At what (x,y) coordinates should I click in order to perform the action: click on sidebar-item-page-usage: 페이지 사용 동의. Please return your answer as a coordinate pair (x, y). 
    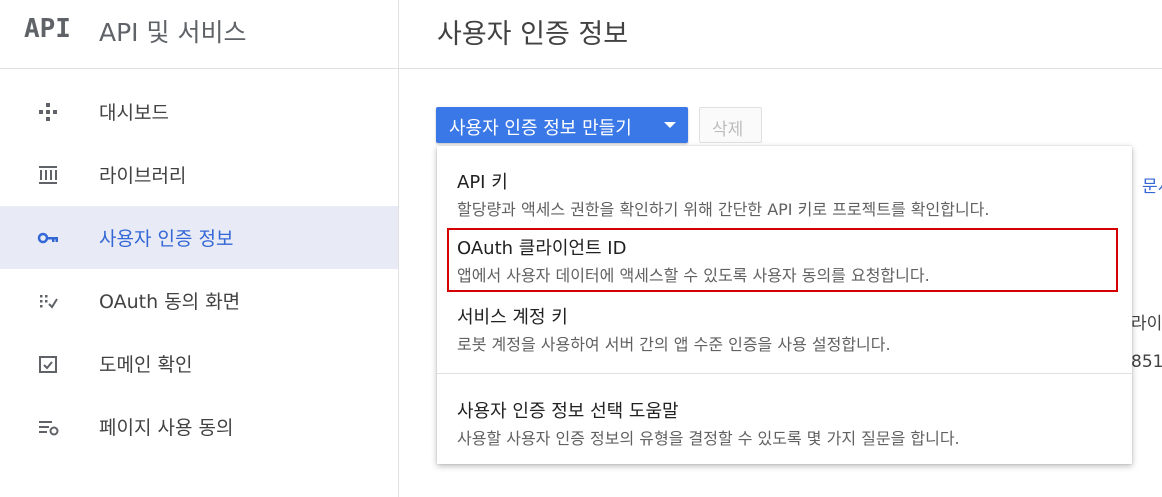
    Looking at the image, I should click on (199, 426).